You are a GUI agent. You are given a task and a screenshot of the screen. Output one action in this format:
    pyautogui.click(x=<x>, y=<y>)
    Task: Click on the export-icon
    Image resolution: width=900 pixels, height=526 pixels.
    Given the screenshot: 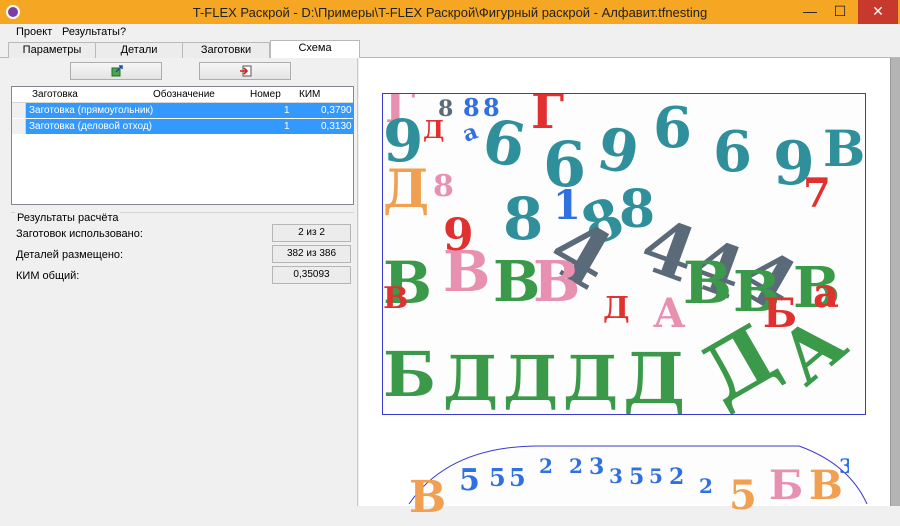 What is the action you would take?
    pyautogui.click(x=117, y=71)
    